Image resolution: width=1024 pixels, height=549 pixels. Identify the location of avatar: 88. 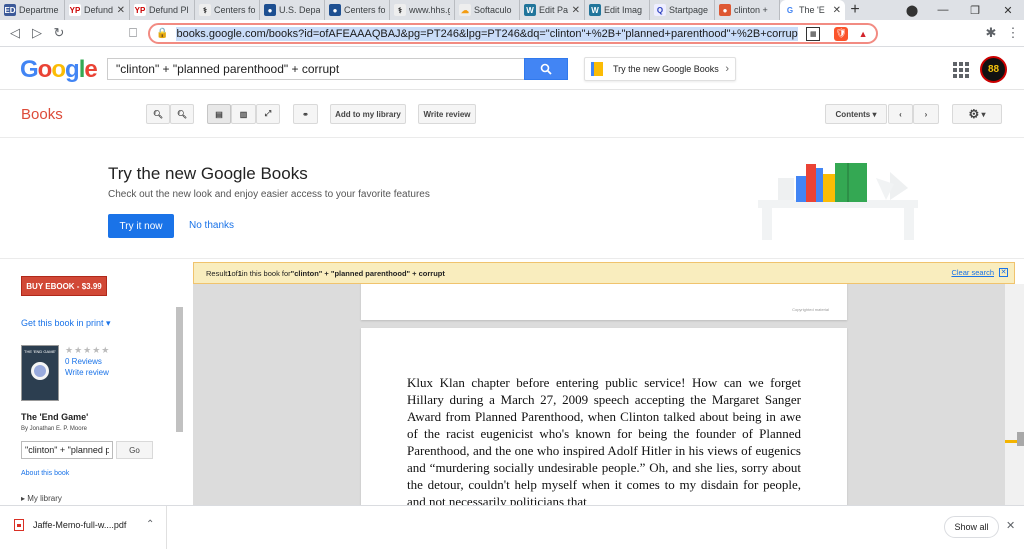
(993, 69).